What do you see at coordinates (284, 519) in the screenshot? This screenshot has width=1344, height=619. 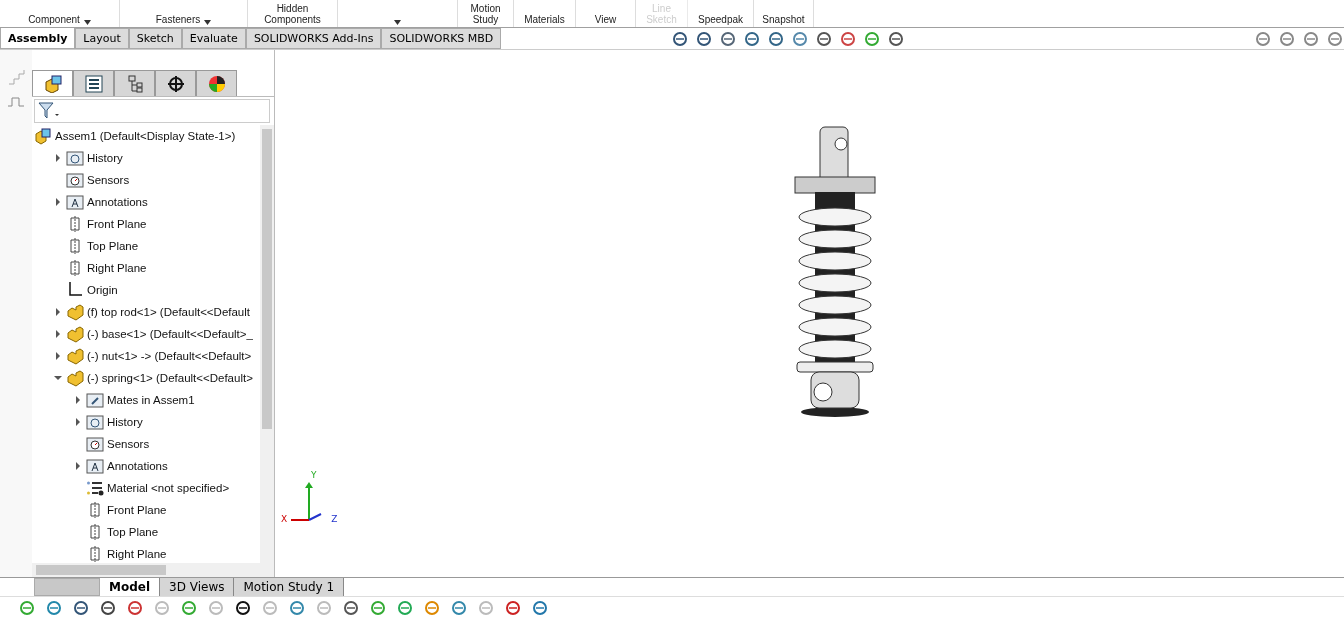 I see `axis-label: X` at bounding box center [284, 519].